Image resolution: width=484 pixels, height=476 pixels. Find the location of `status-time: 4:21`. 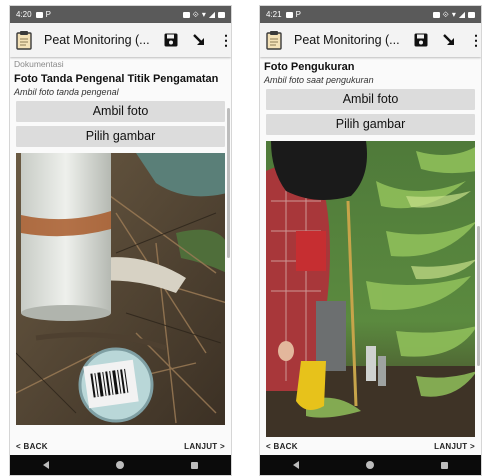

status-time: 4:21 is located at coordinates (274, 14).